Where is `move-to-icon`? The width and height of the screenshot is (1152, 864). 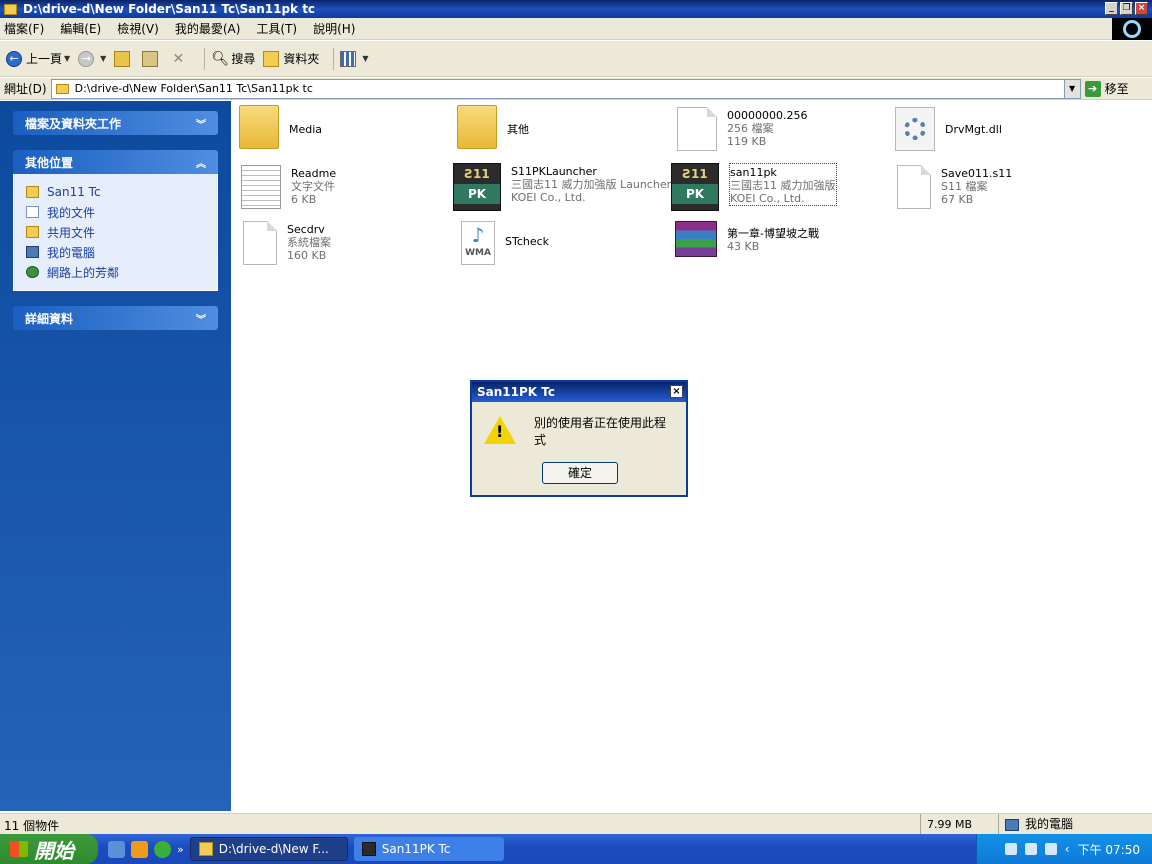 move-to-icon is located at coordinates (150, 58).